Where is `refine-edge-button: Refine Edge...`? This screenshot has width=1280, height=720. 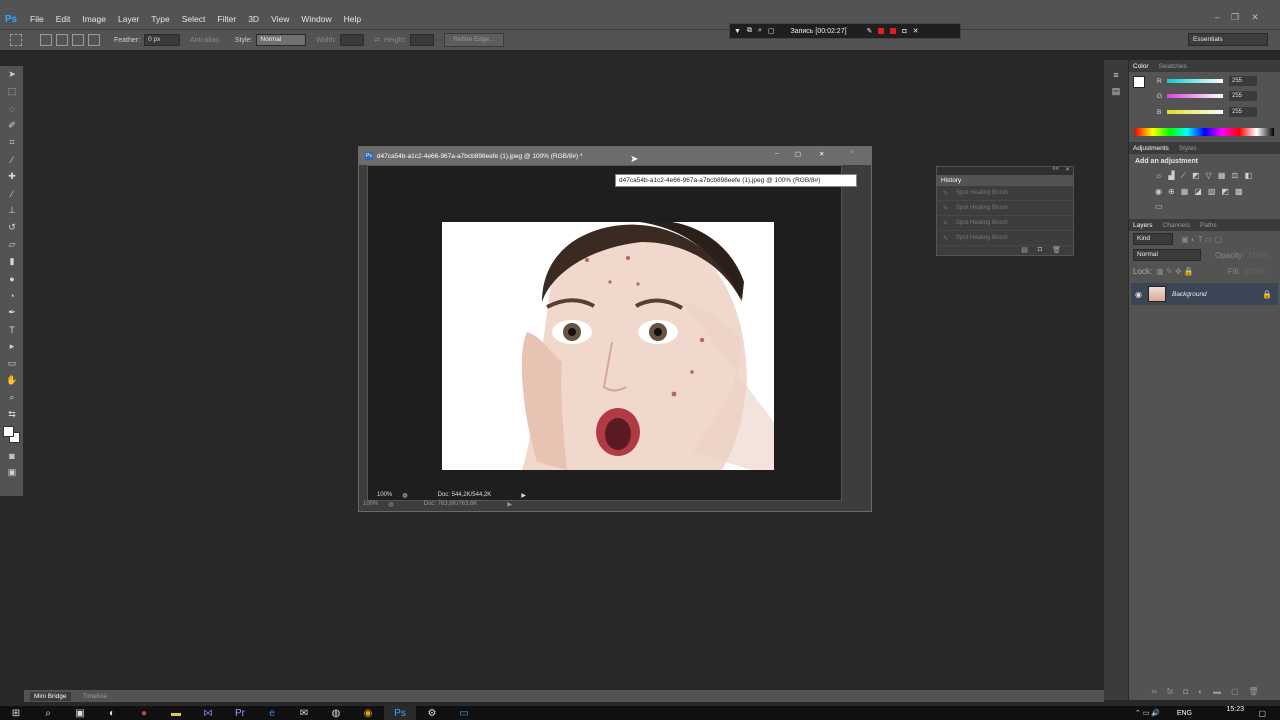
refine-edge-button: Refine Edge... is located at coordinates (474, 40).